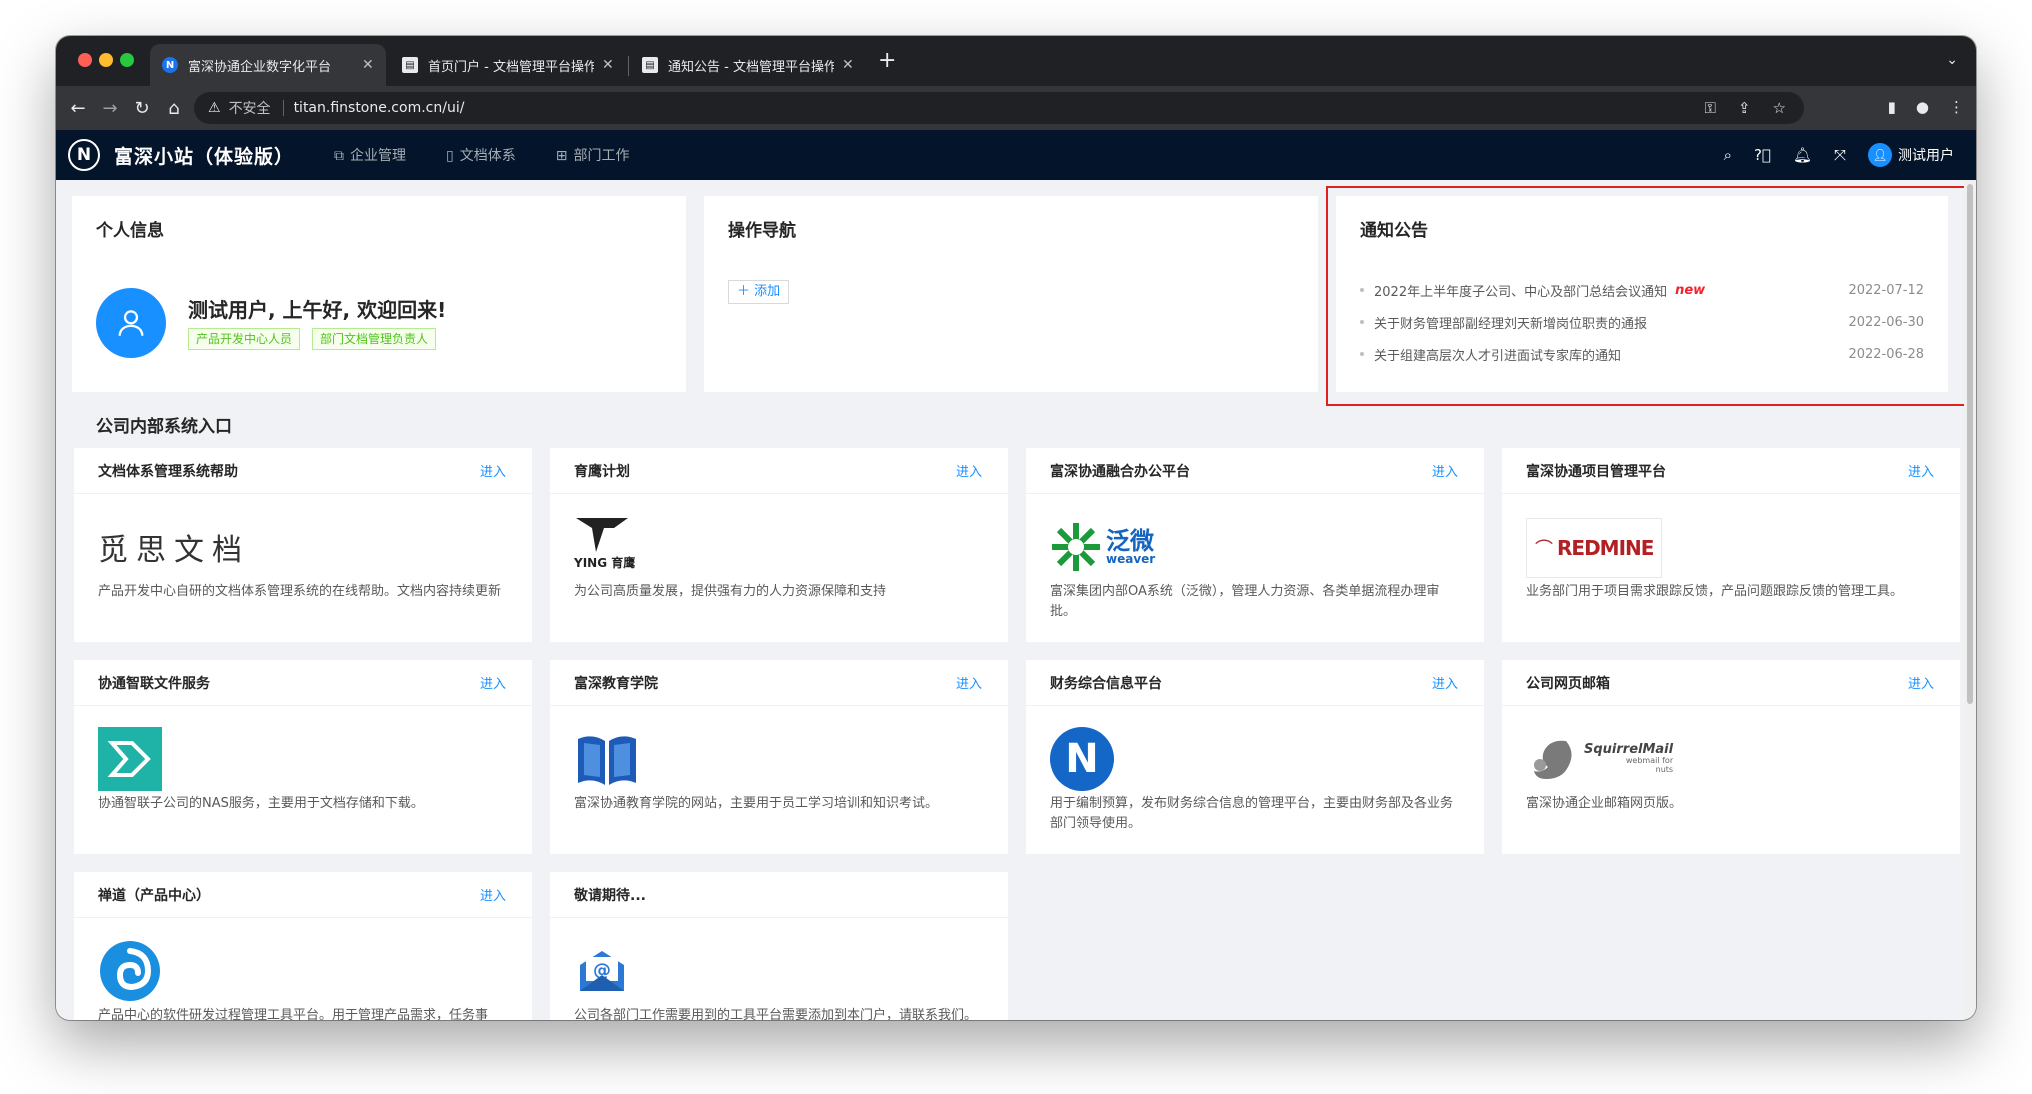  I want to click on redmine-arc-icon: ⌒, so click(1544, 549).